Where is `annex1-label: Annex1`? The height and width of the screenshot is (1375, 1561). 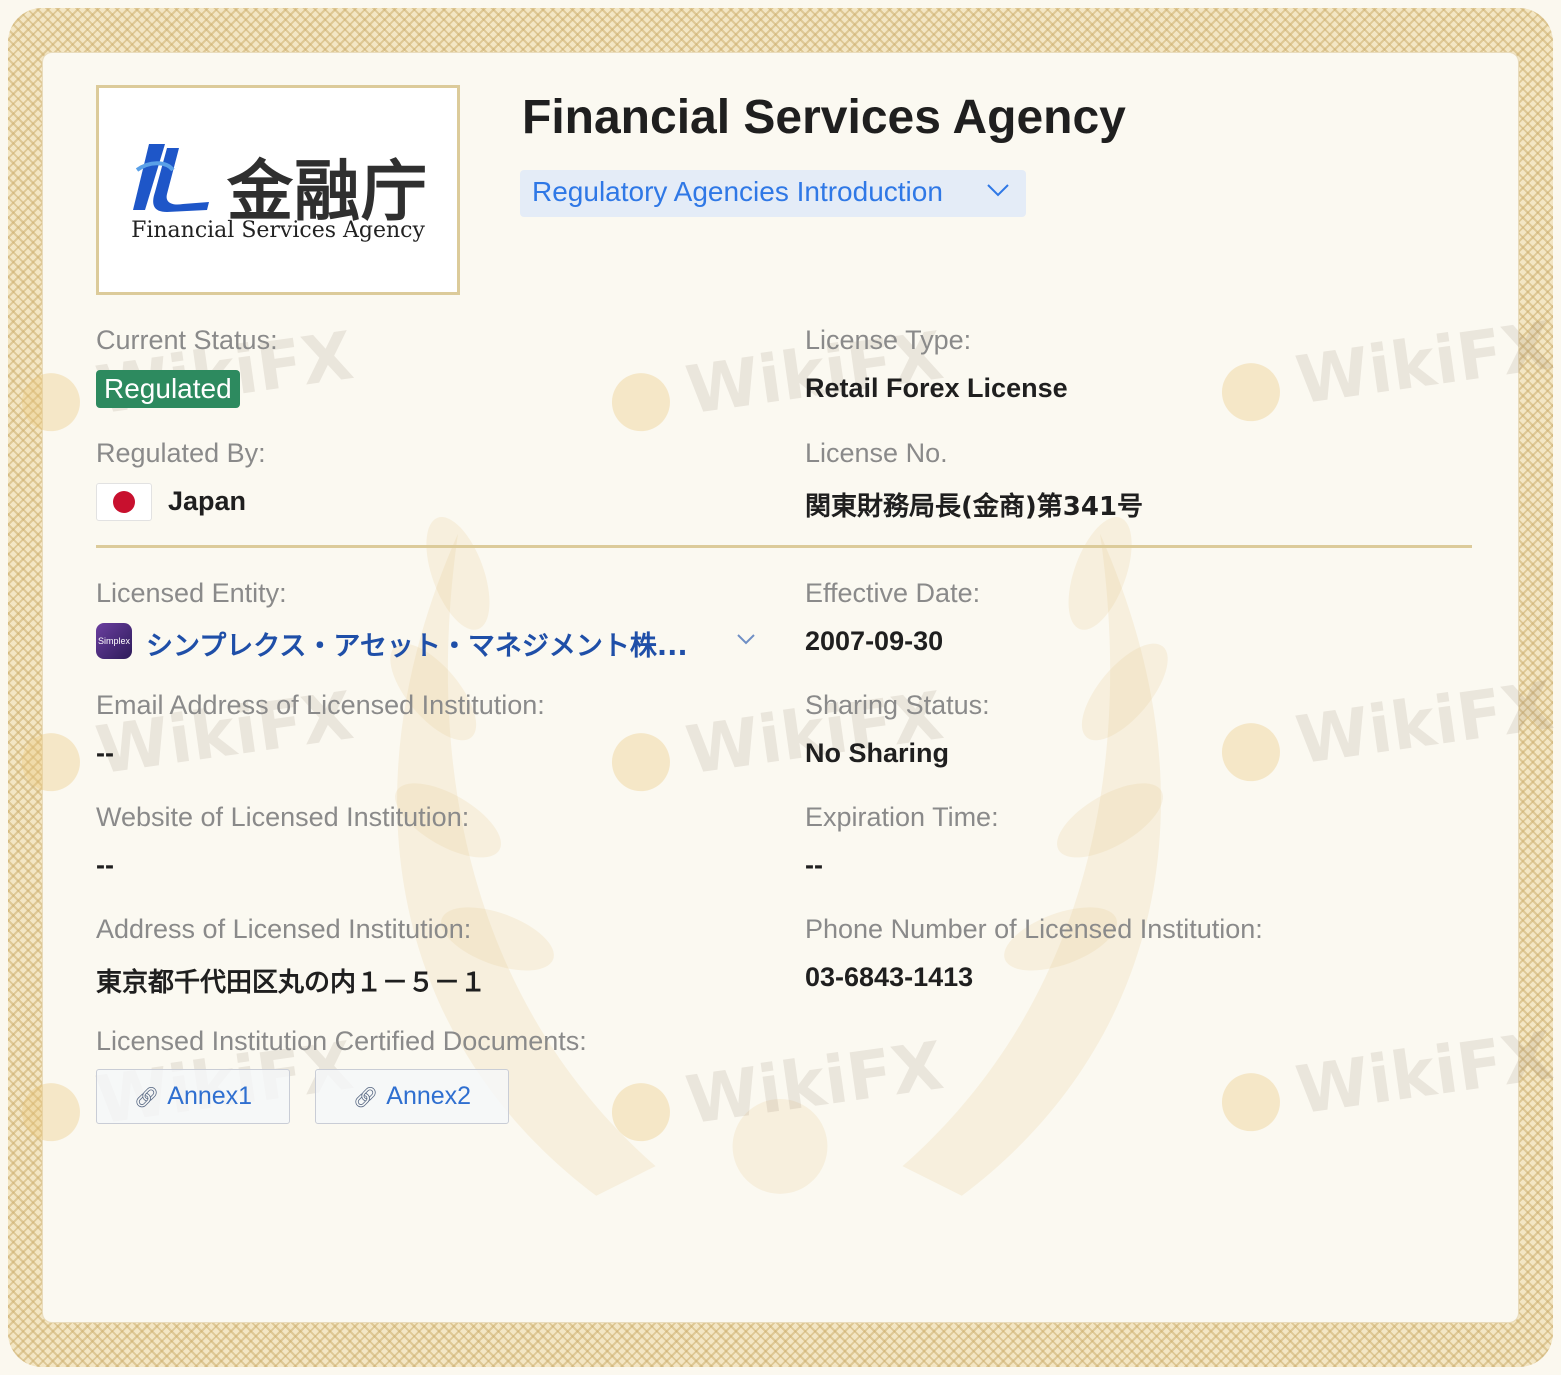 annex1-label: Annex1 is located at coordinates (210, 1096).